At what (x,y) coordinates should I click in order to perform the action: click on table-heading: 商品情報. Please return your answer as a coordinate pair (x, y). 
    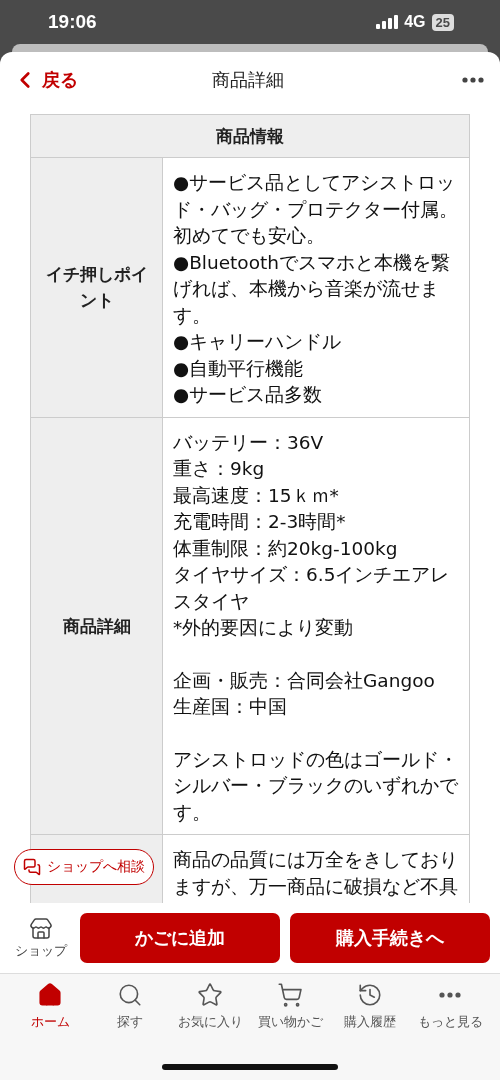
    Looking at the image, I should click on (250, 136).